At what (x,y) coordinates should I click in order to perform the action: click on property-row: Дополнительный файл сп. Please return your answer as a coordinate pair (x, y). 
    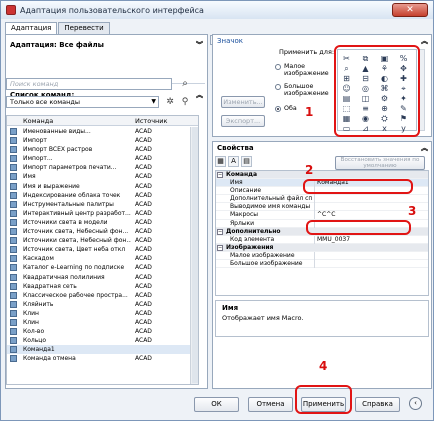
    Looking at the image, I should click on (322, 199).